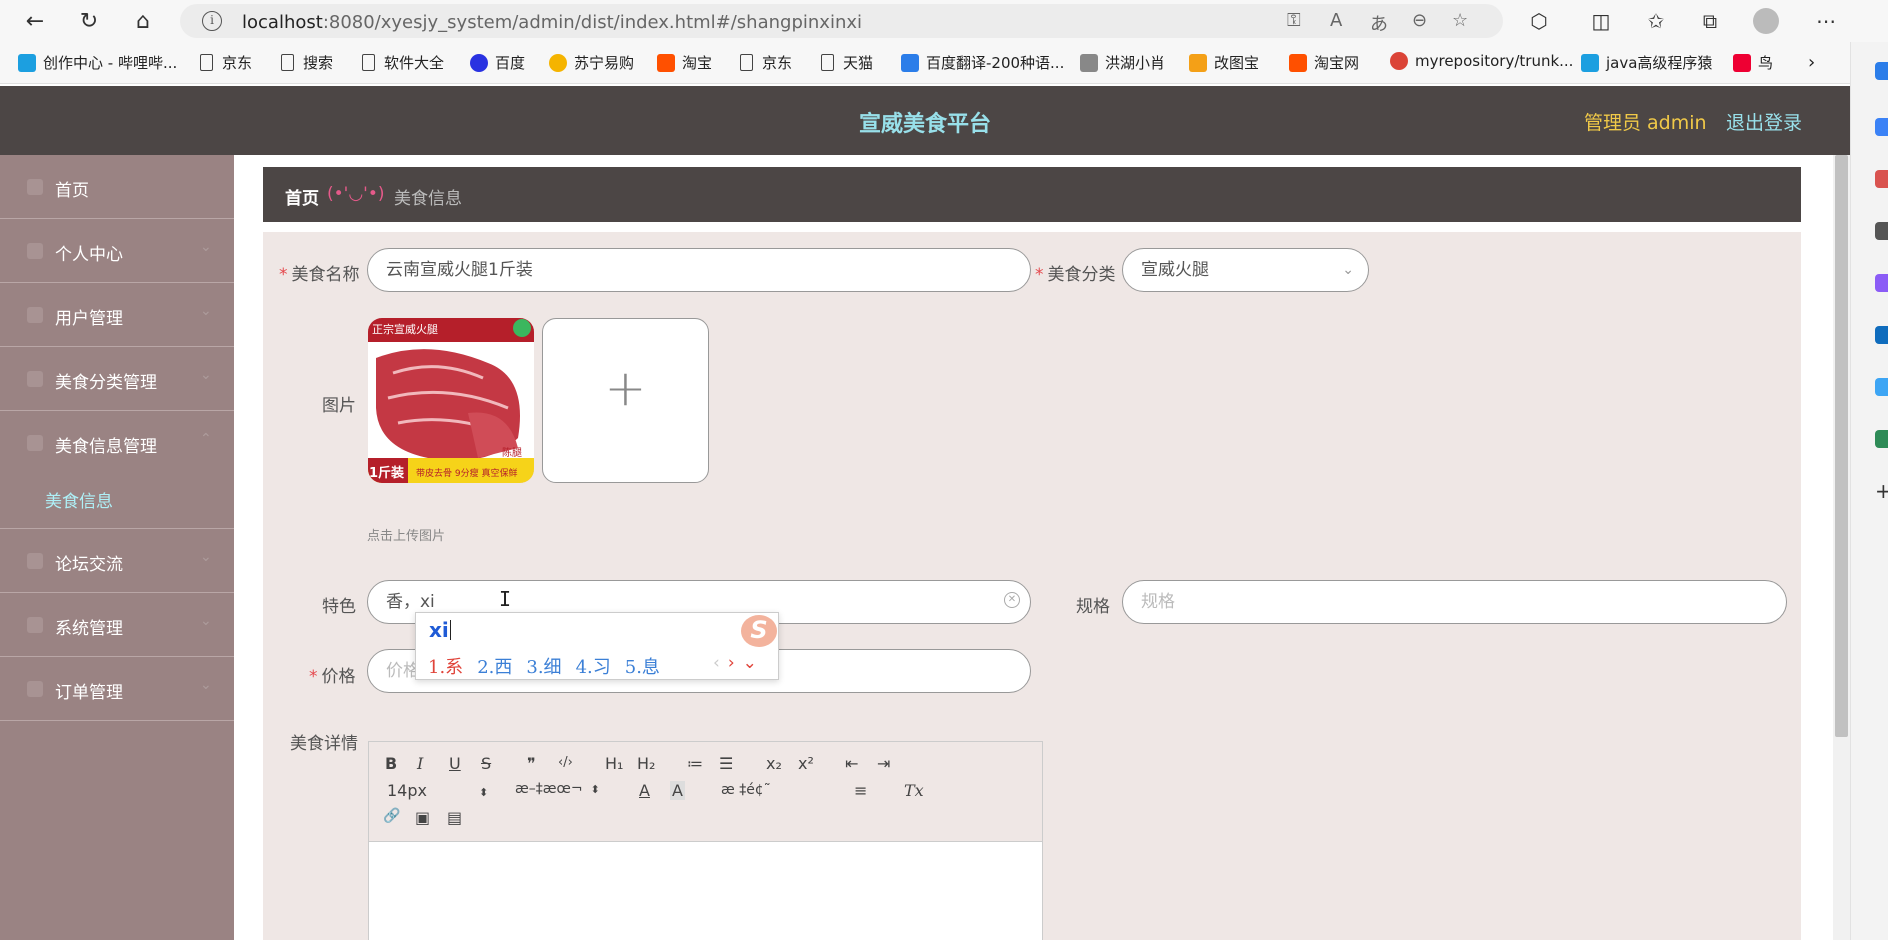  Describe the element at coordinates (143, 21) in the screenshot. I see `home-icon: ⌂` at that location.